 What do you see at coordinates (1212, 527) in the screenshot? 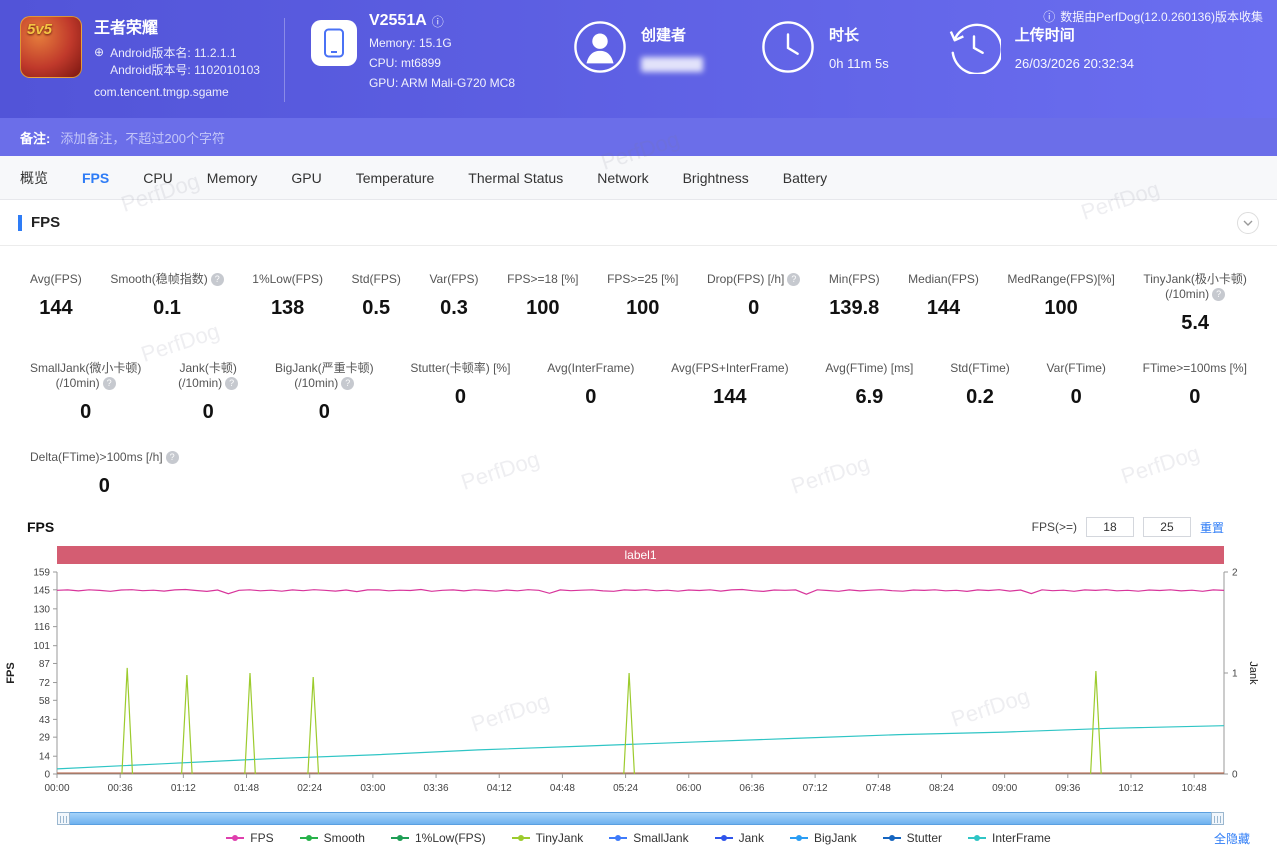
I see `reset-link: 重置` at bounding box center [1212, 527].